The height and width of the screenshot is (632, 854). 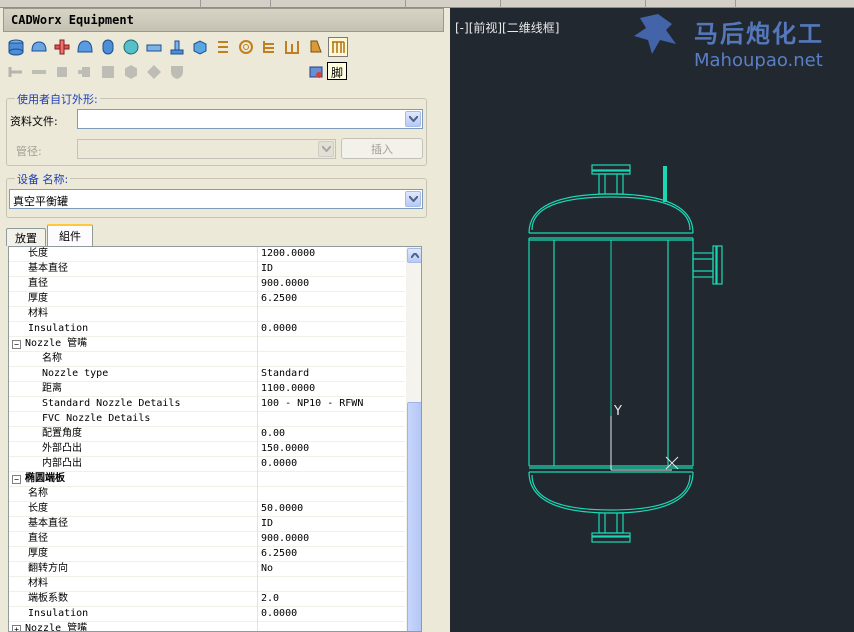 I want to click on property-row: Standard Nozzle Details 100 - NP10 - RFWN, so click(x=207, y=404).